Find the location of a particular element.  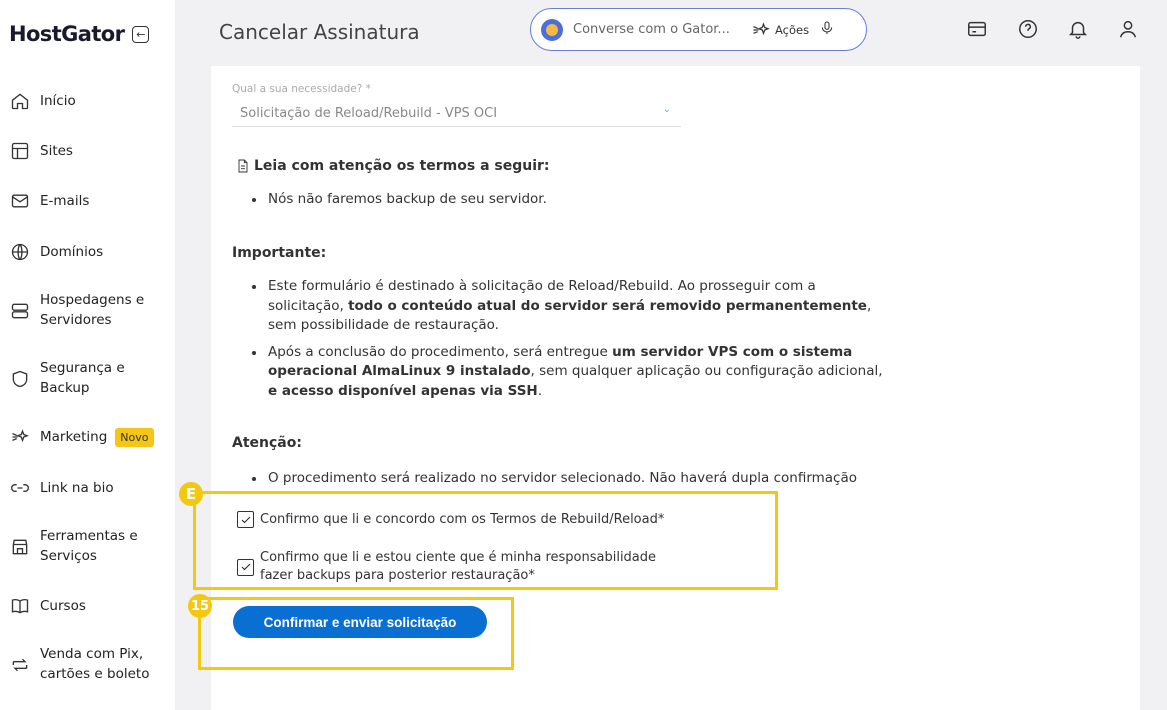

actions-label: Ações is located at coordinates (792, 29).